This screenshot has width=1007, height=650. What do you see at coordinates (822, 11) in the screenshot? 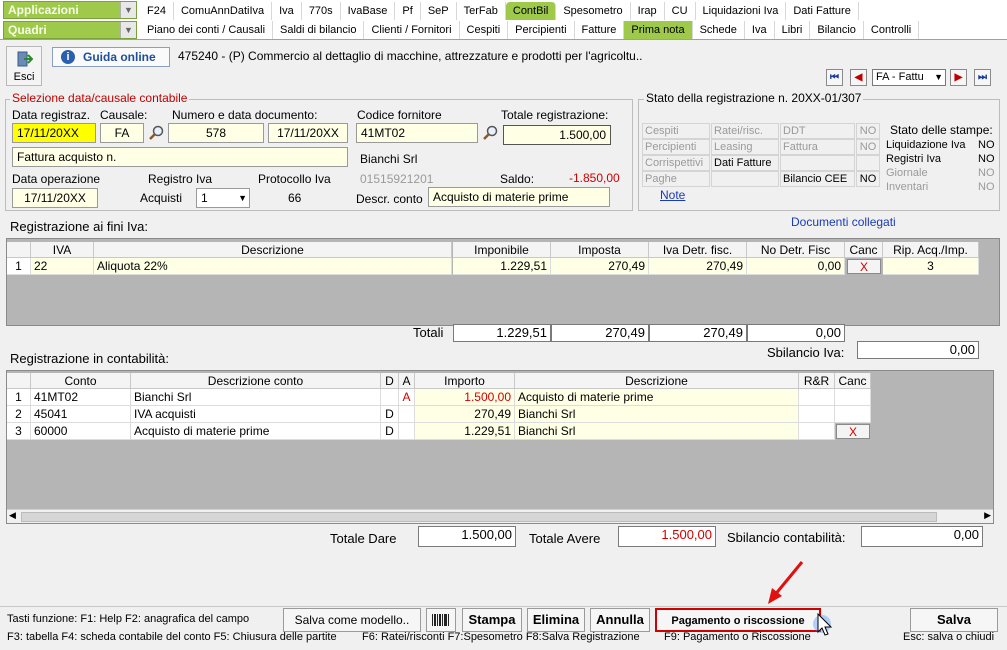
I see `menu-item-dati-fatture: Dati Fatture` at bounding box center [822, 11].